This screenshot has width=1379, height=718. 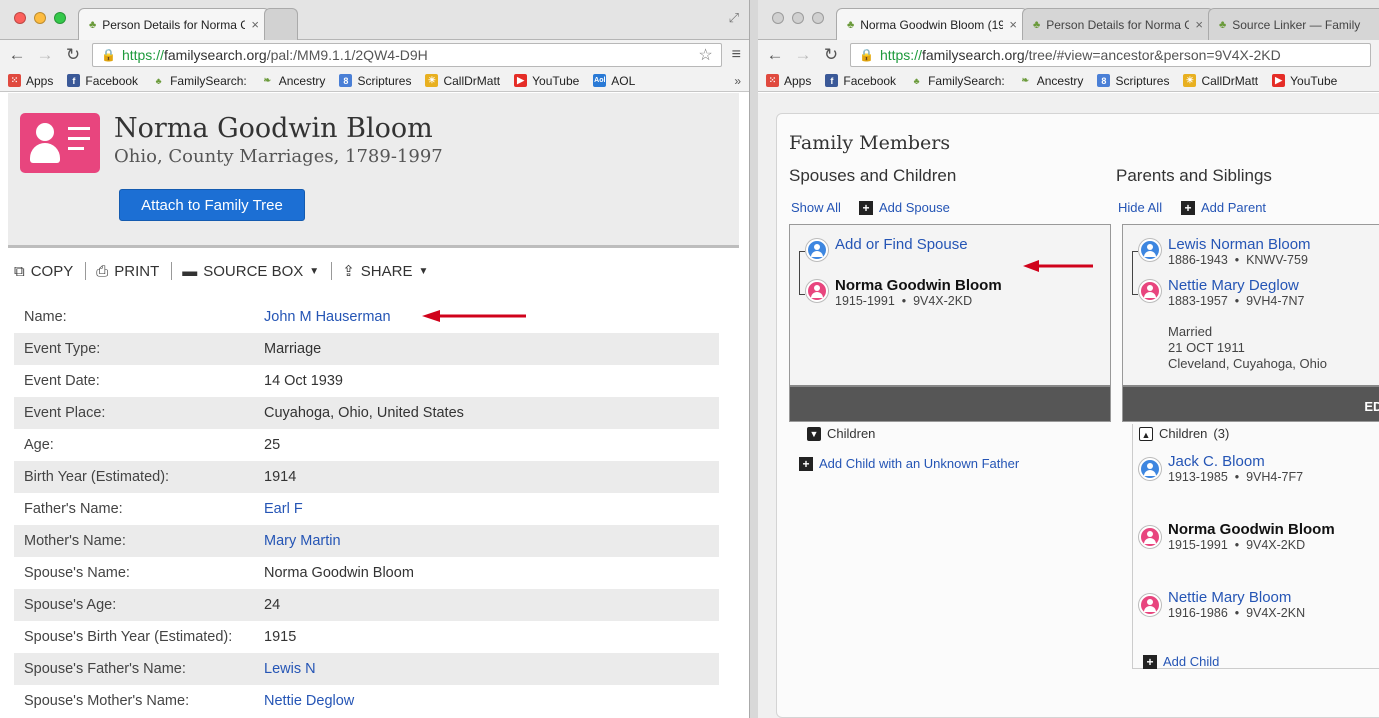 I want to click on source-box-button: ▬ SOURCE BOX ▼, so click(x=256, y=271).